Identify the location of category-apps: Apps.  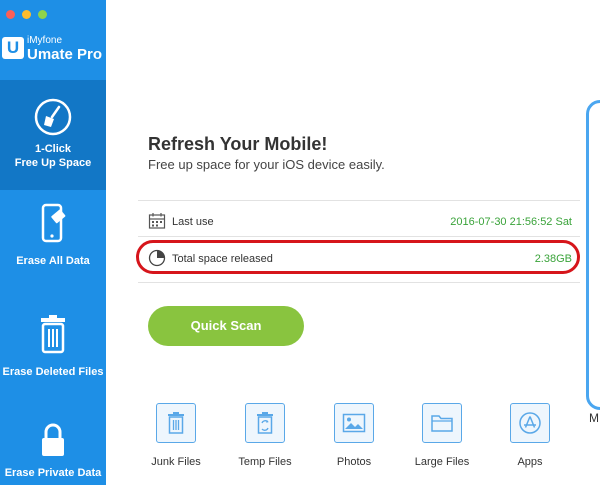
(530, 435).